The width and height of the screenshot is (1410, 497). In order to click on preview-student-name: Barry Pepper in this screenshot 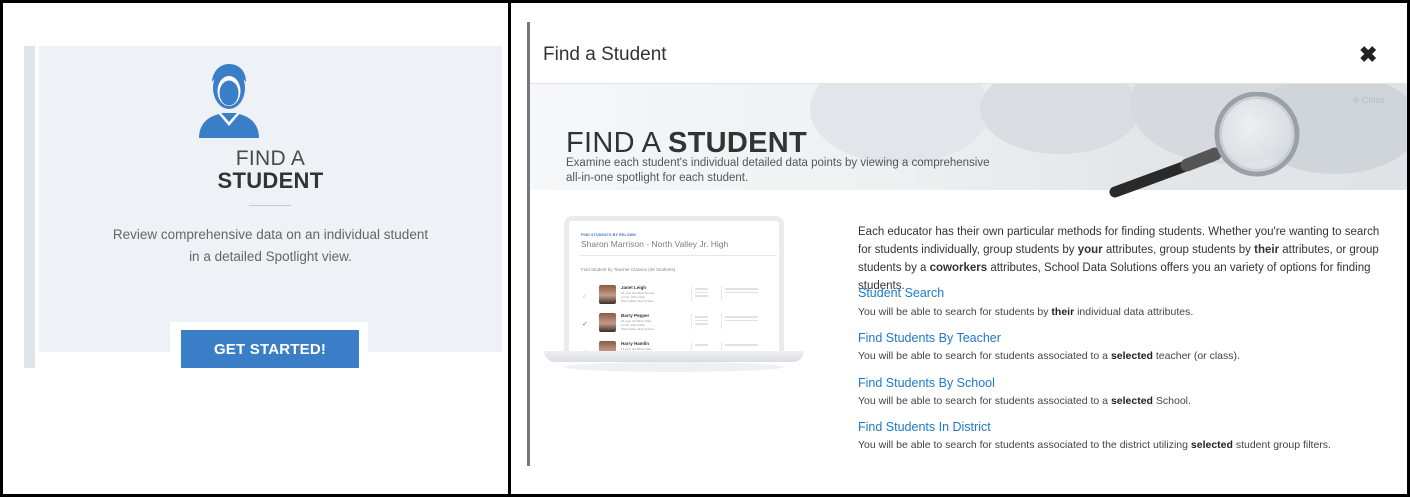, I will do `click(635, 315)`.